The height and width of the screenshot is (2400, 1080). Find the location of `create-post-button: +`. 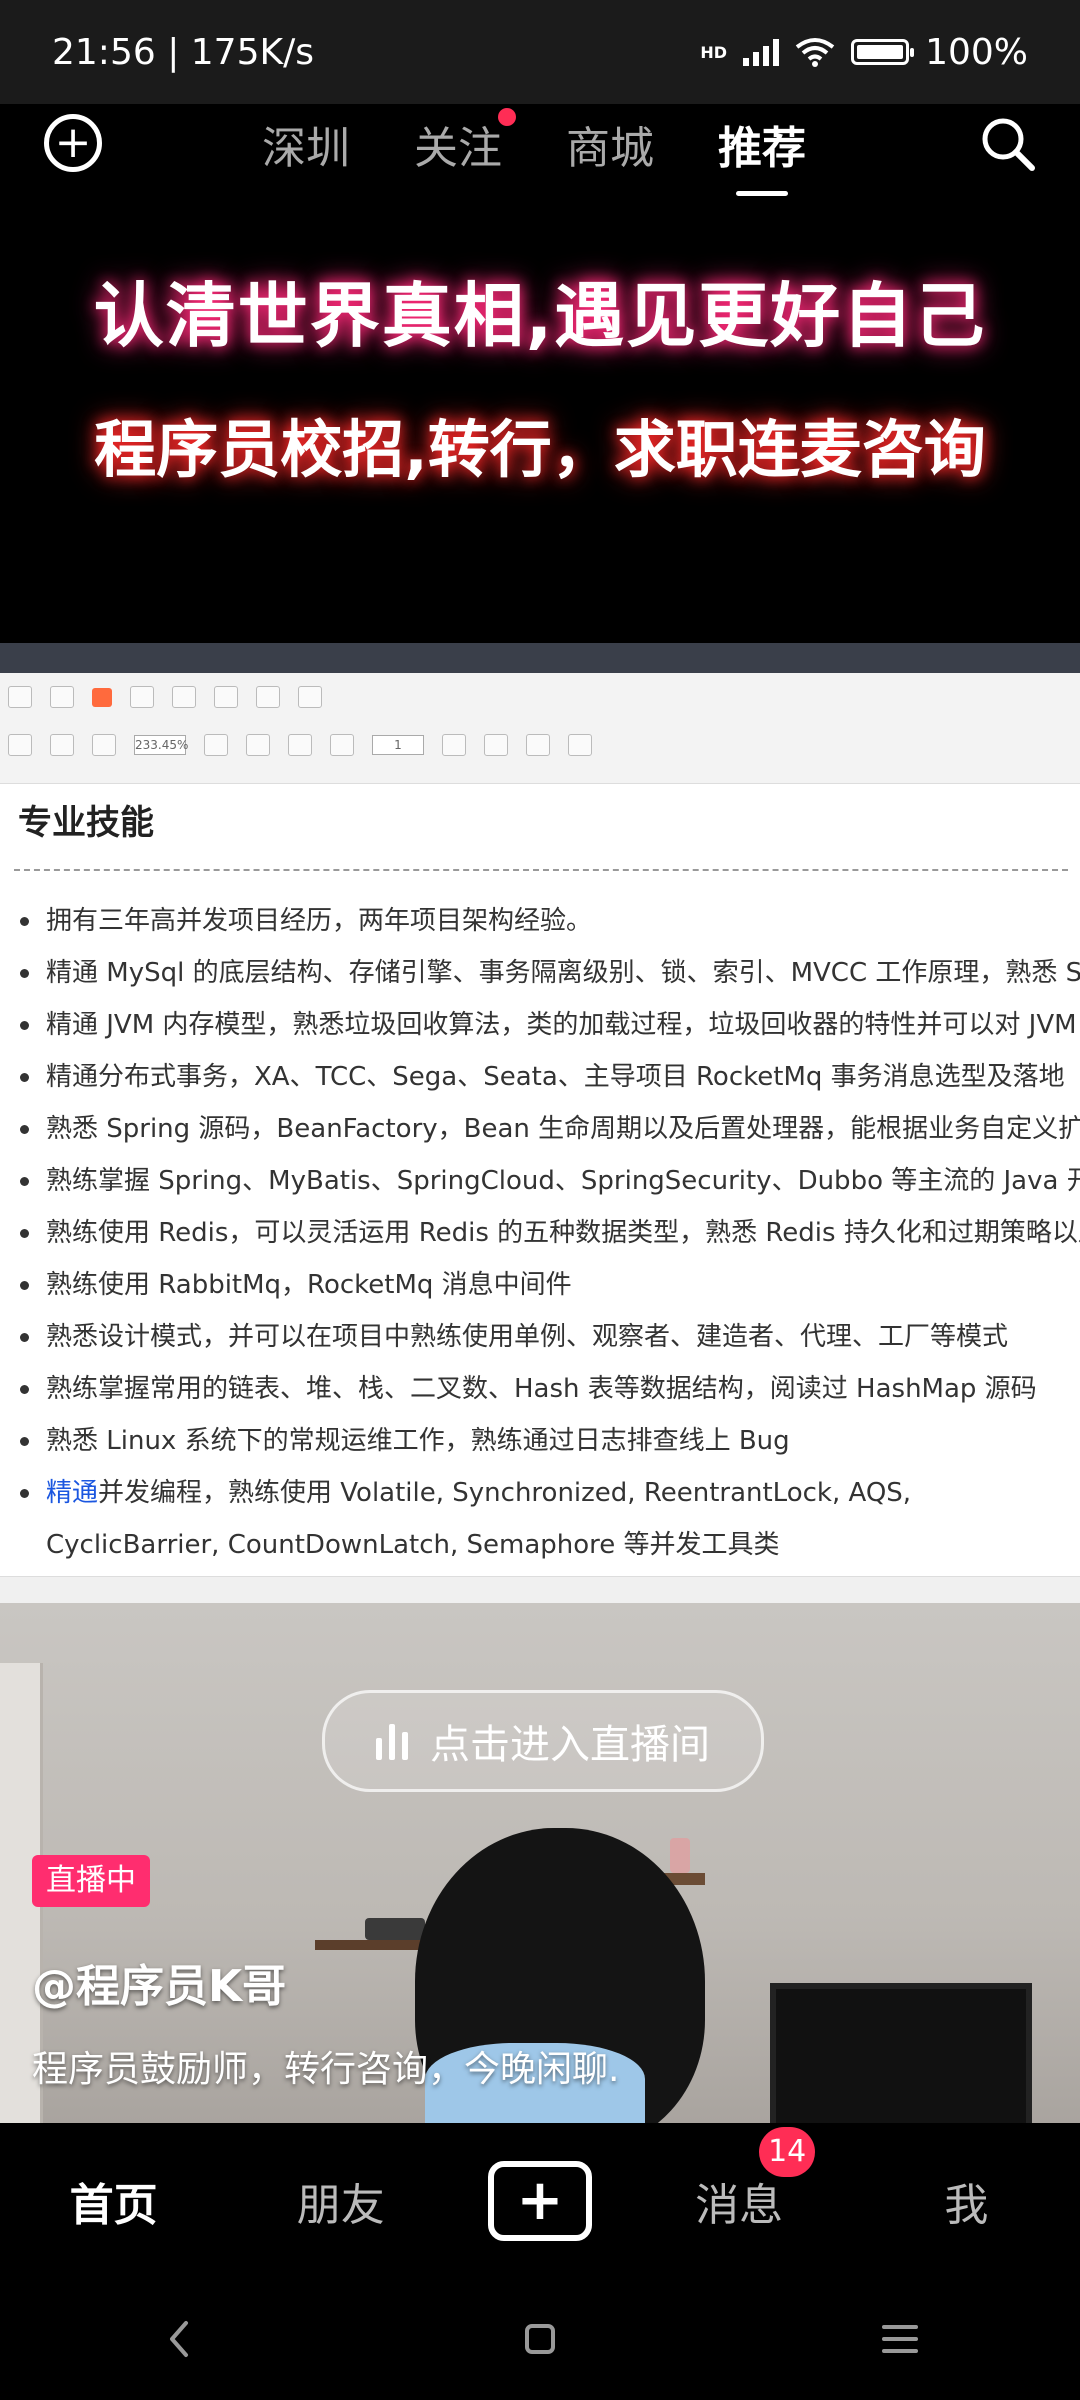

create-post-button: + is located at coordinates (539, 2200).